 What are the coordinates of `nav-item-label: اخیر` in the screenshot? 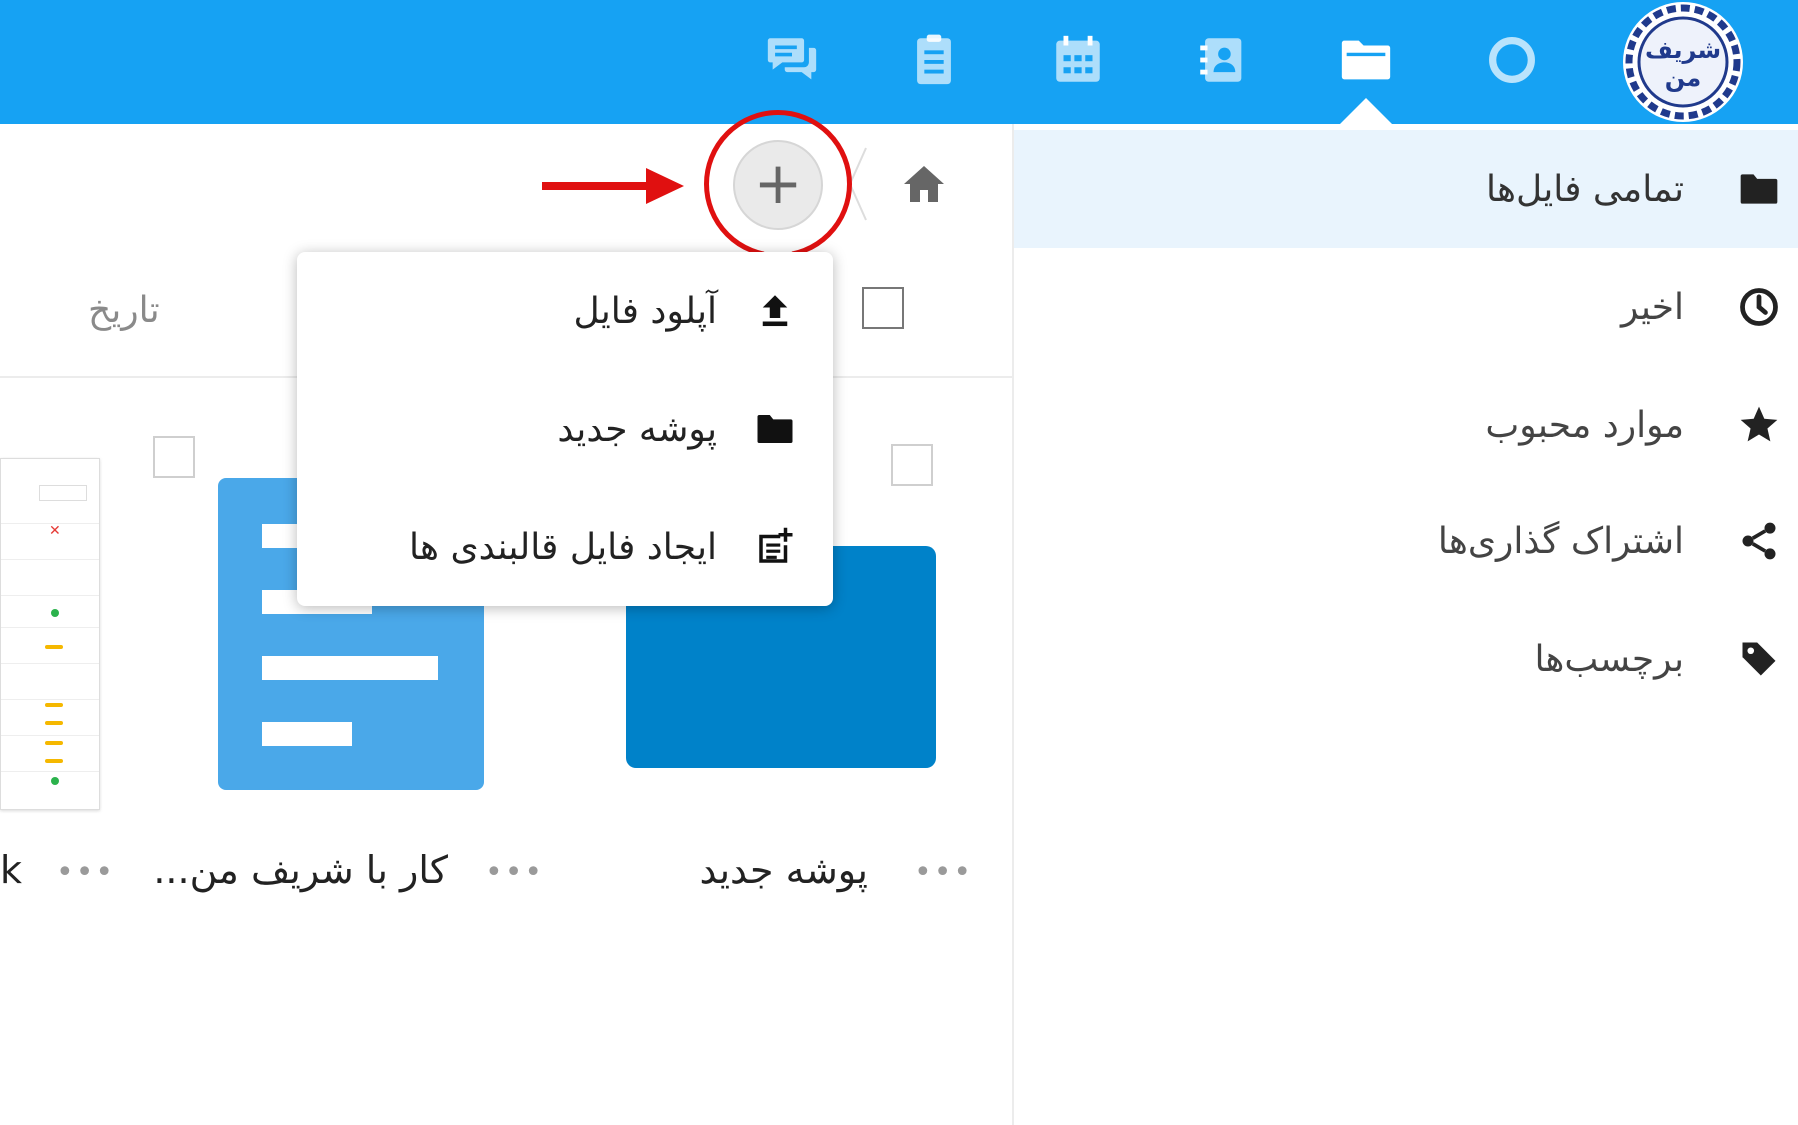 It's located at (1652, 307).